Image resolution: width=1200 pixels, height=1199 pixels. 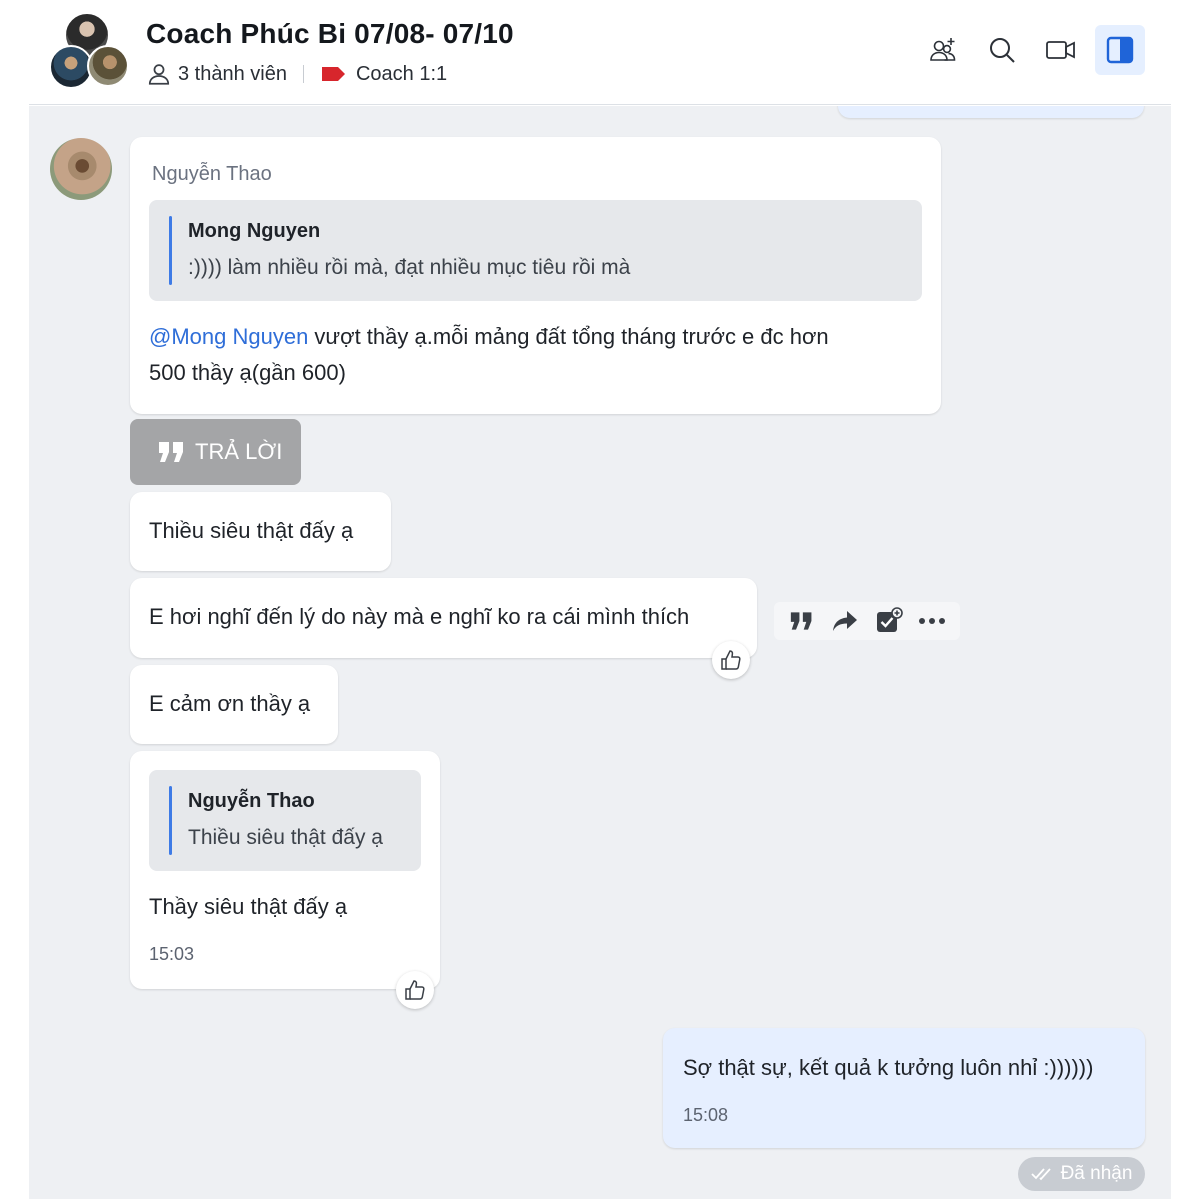 I want to click on add-member-icon, so click(x=943, y=49).